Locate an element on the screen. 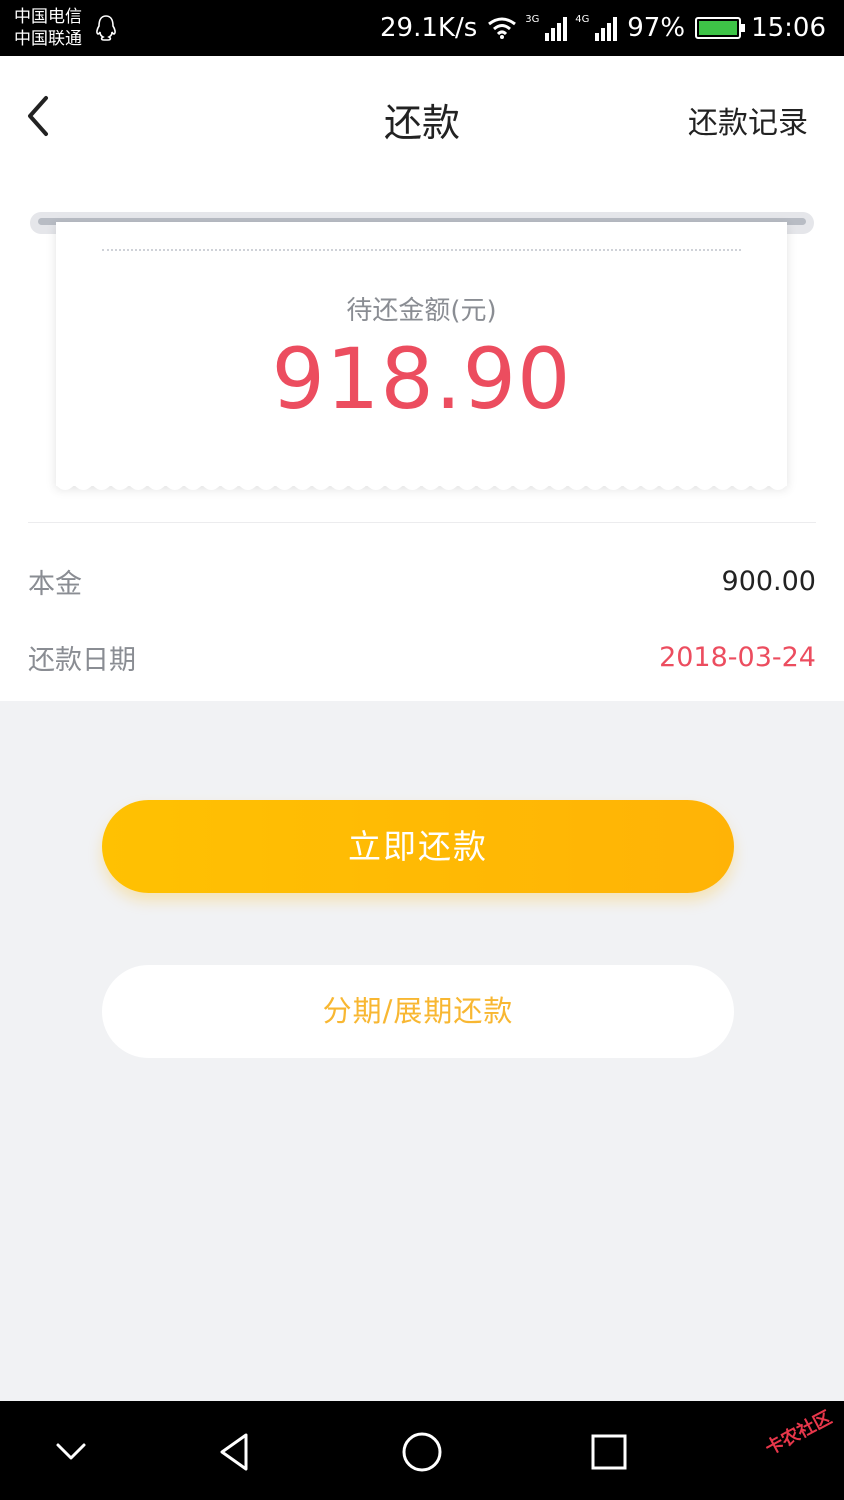 Image resolution: width=844 pixels, height=1500 pixels. amount-due-label: 待还金额(元) is located at coordinates (421, 311).